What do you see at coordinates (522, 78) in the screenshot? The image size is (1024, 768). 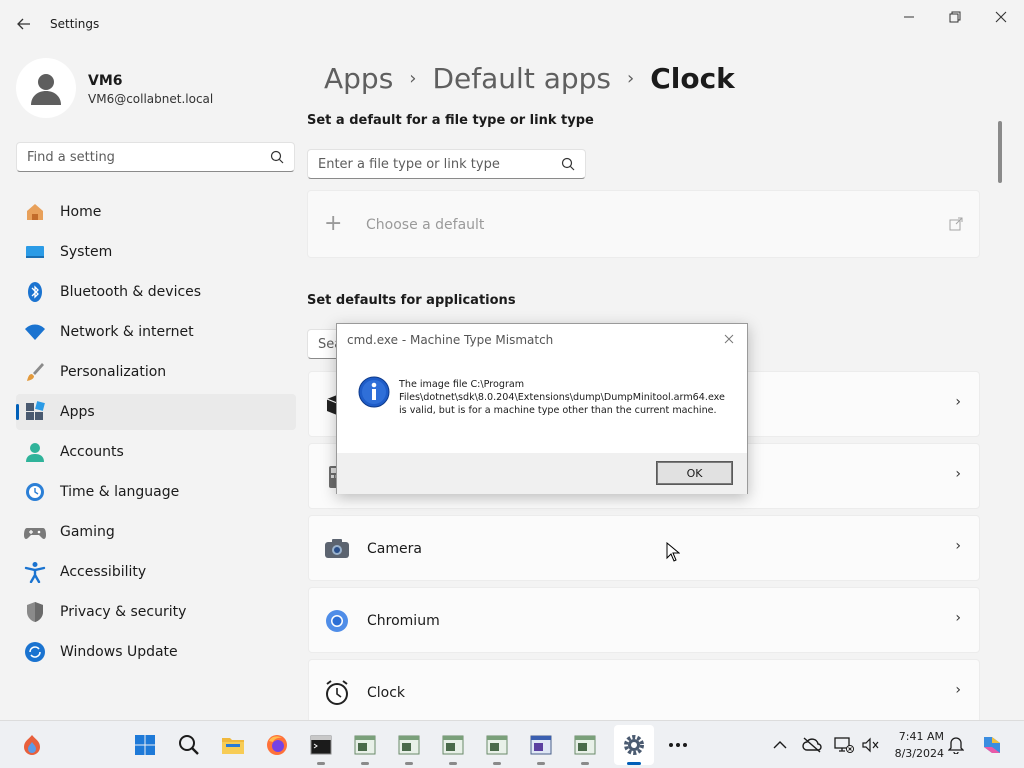 I see `breadcrumb-default-apps: Default apps` at bounding box center [522, 78].